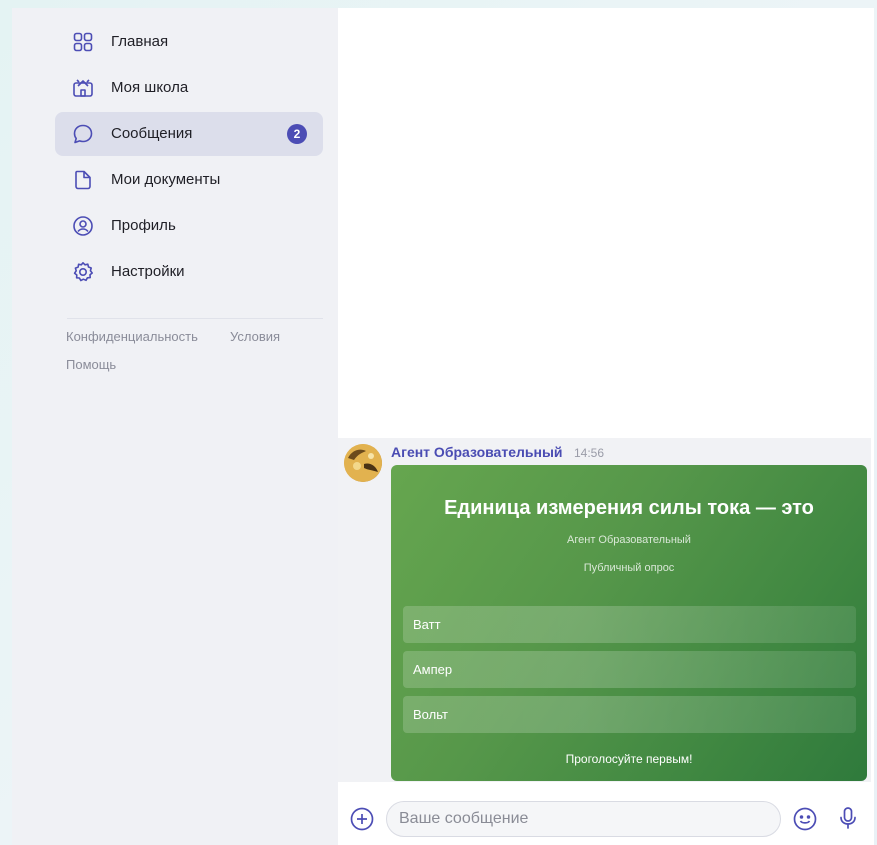 This screenshot has width=877, height=845. I want to click on sidebar-item-label: Главная, so click(140, 41).